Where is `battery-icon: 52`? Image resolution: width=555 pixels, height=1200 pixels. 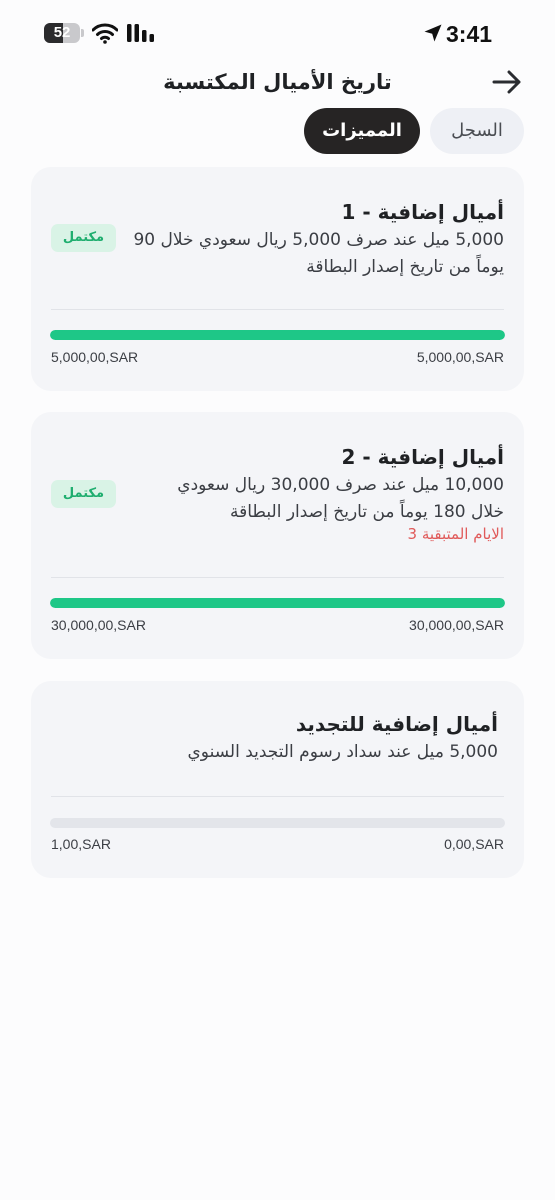
battery-icon: 52 is located at coordinates (64, 33).